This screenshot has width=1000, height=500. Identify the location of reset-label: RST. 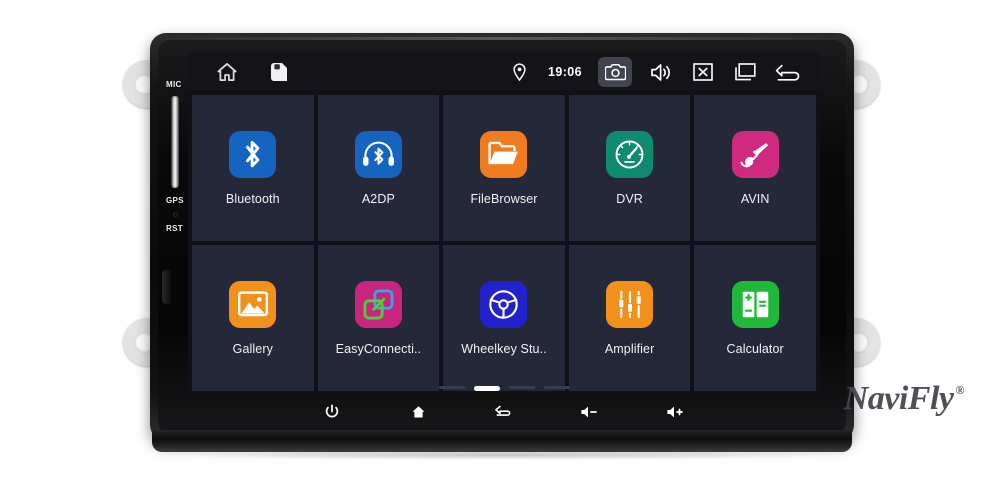
(174, 228).